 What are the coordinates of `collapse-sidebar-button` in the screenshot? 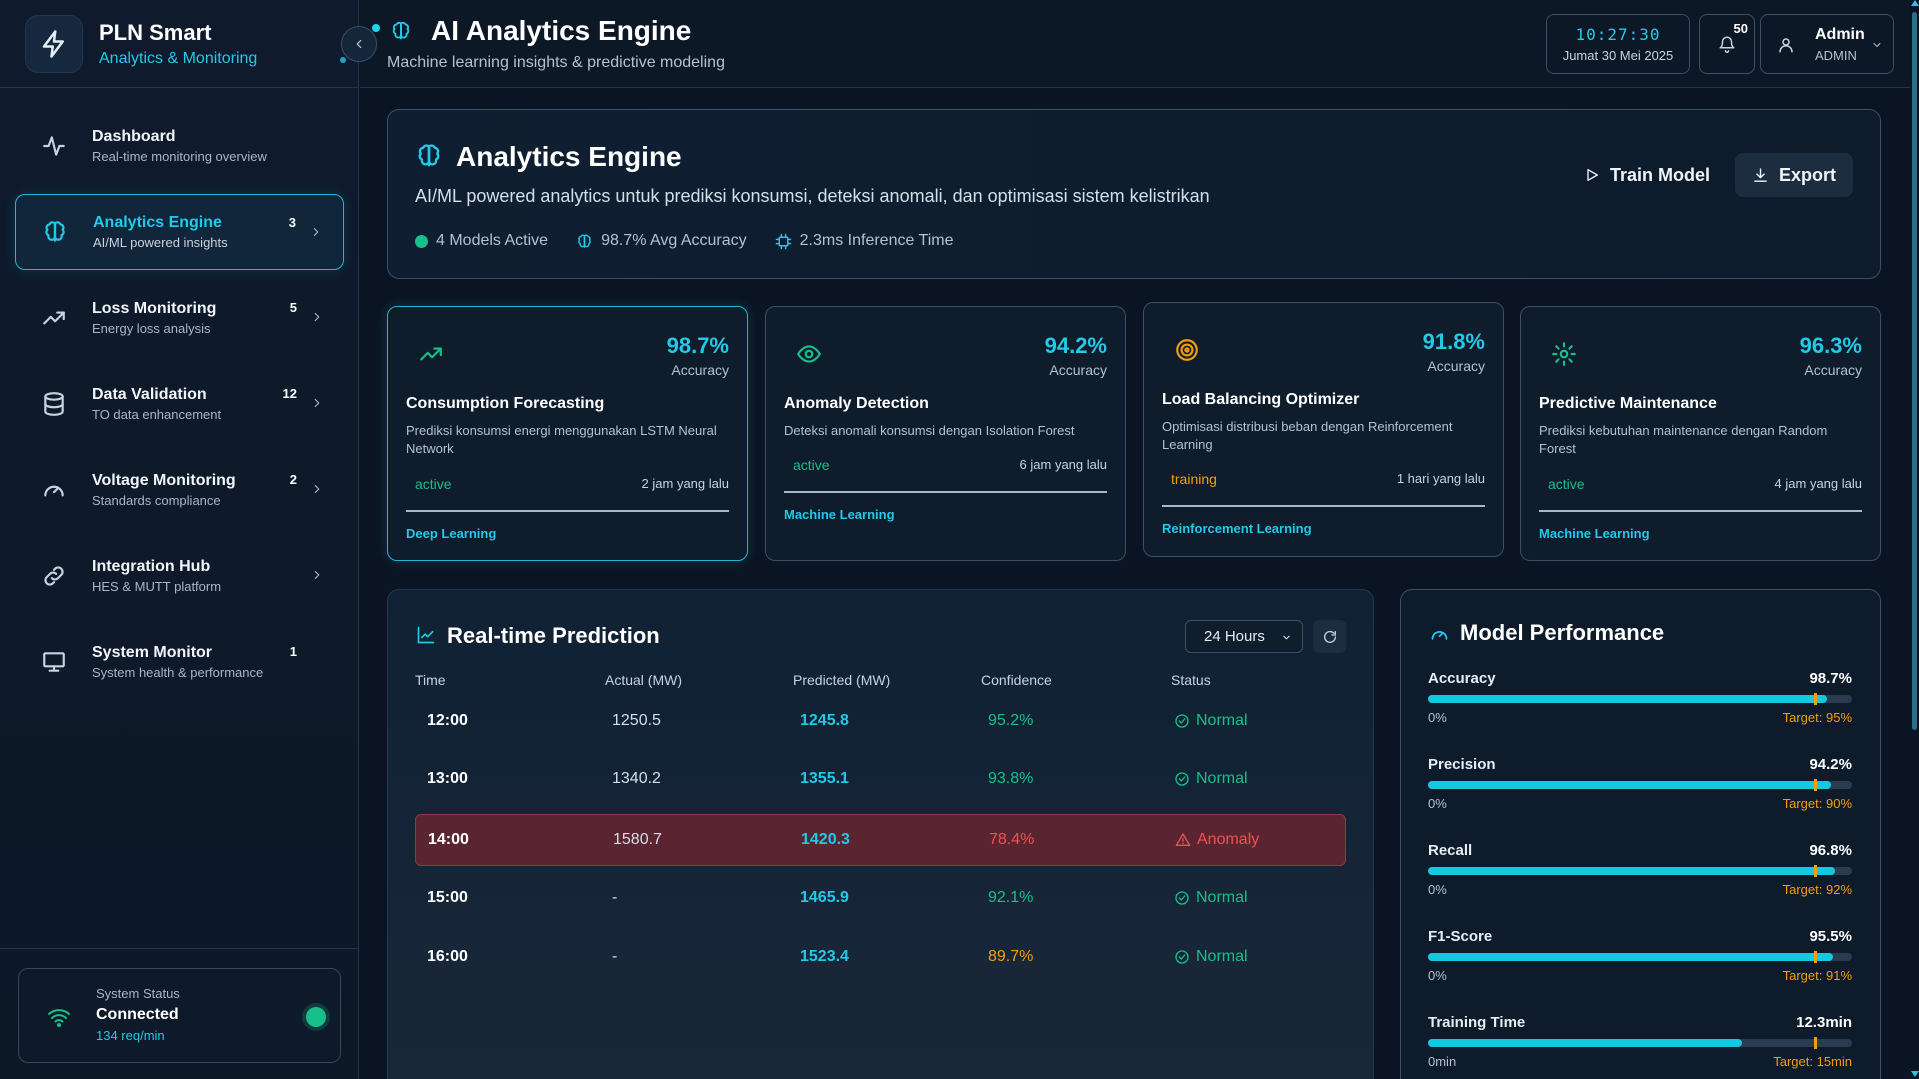 It's located at (359, 44).